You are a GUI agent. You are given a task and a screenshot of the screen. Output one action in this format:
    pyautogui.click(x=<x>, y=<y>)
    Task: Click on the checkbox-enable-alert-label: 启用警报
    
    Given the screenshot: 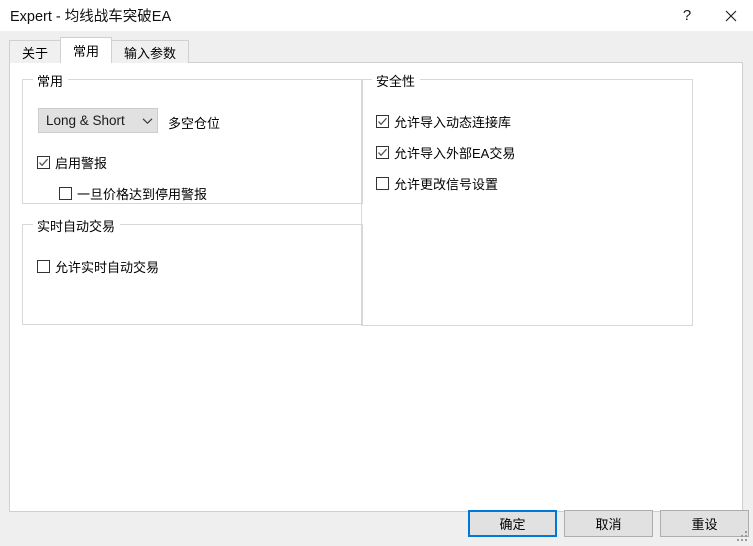 What is the action you would take?
    pyautogui.click(x=81, y=163)
    